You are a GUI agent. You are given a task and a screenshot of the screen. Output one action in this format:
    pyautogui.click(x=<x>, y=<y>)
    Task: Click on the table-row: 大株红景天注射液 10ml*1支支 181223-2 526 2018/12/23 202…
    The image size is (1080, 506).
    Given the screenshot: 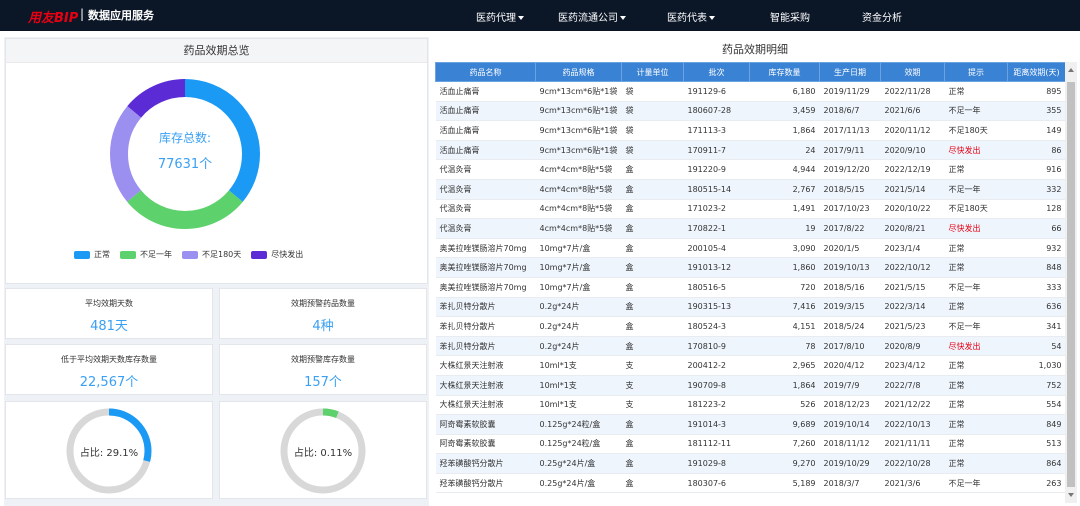 What is the action you would take?
    pyautogui.click(x=750, y=405)
    